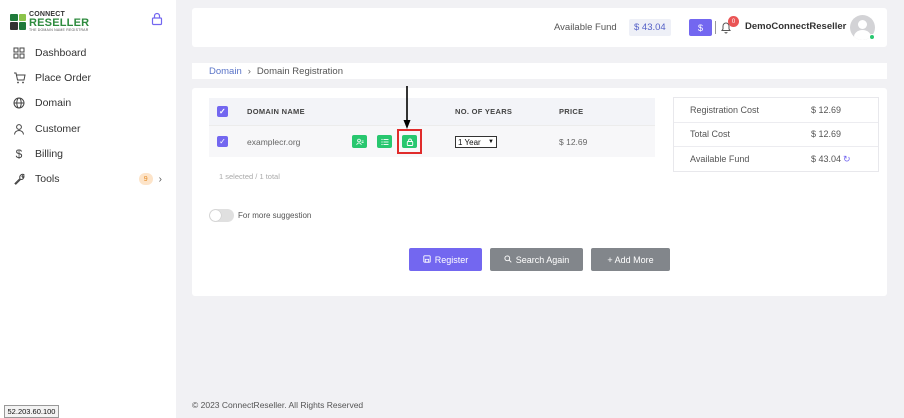 The height and width of the screenshot is (418, 904). I want to click on sidebar-item-label: Dashboard, so click(61, 52).